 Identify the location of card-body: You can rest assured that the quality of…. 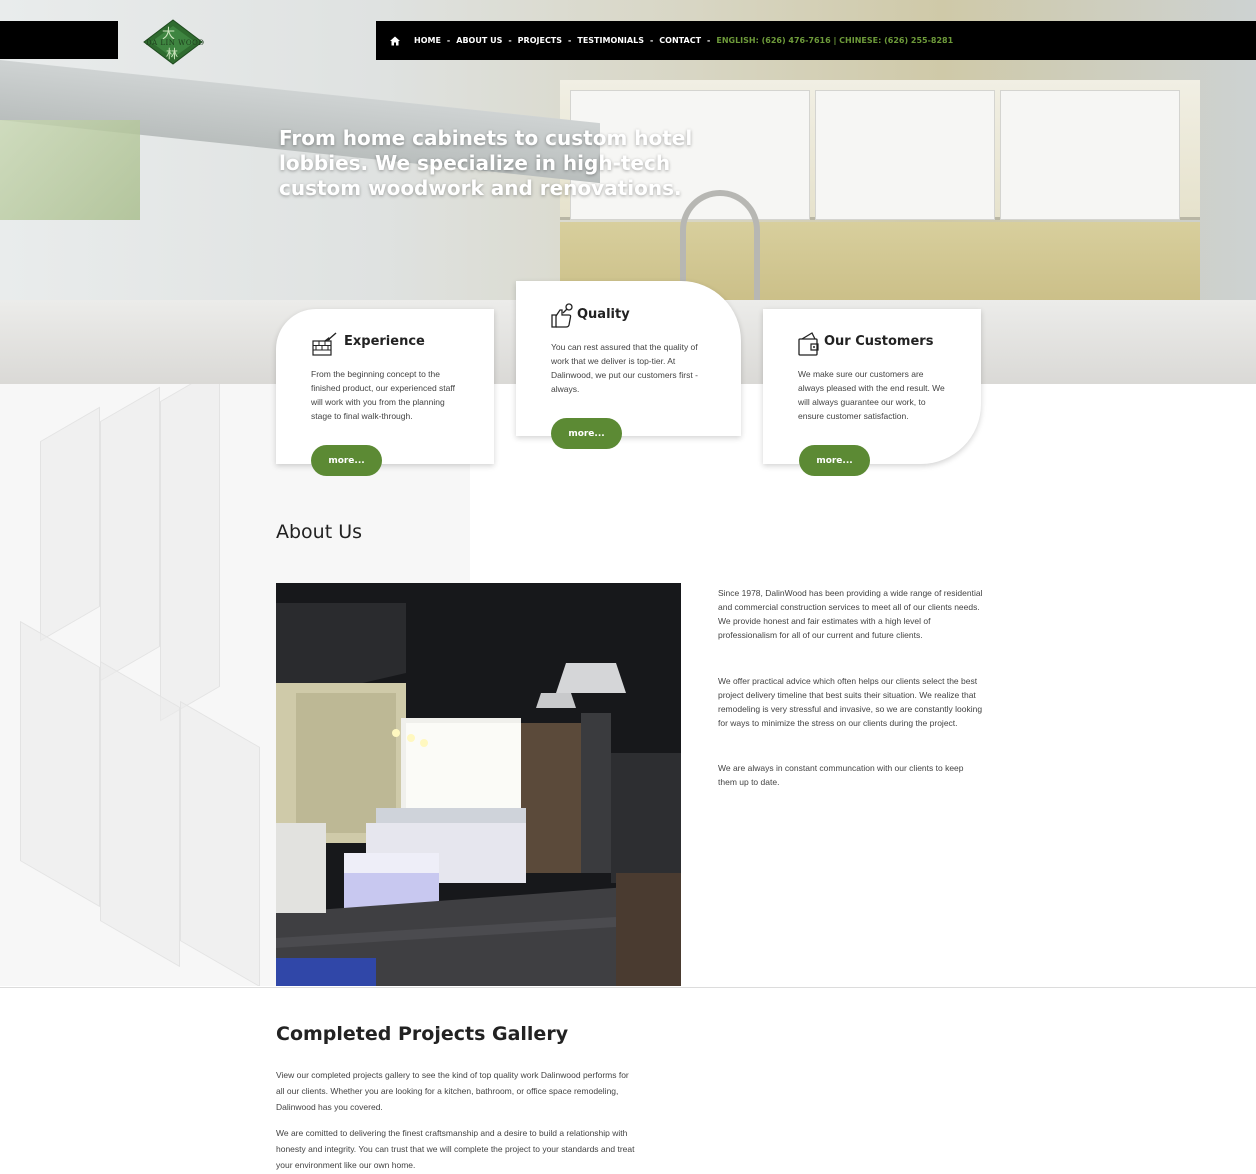
(624, 368).